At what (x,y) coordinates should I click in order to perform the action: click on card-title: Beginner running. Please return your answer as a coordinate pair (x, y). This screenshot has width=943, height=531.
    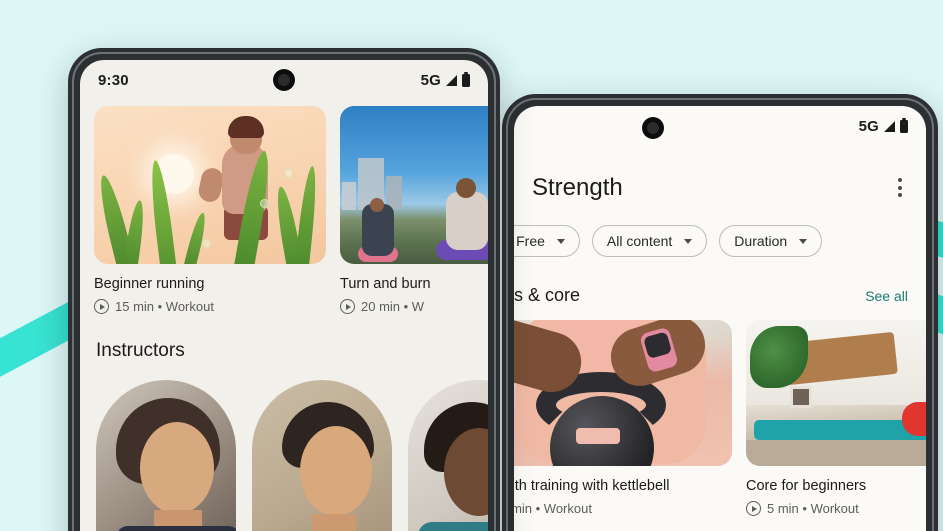
    Looking at the image, I should click on (149, 284).